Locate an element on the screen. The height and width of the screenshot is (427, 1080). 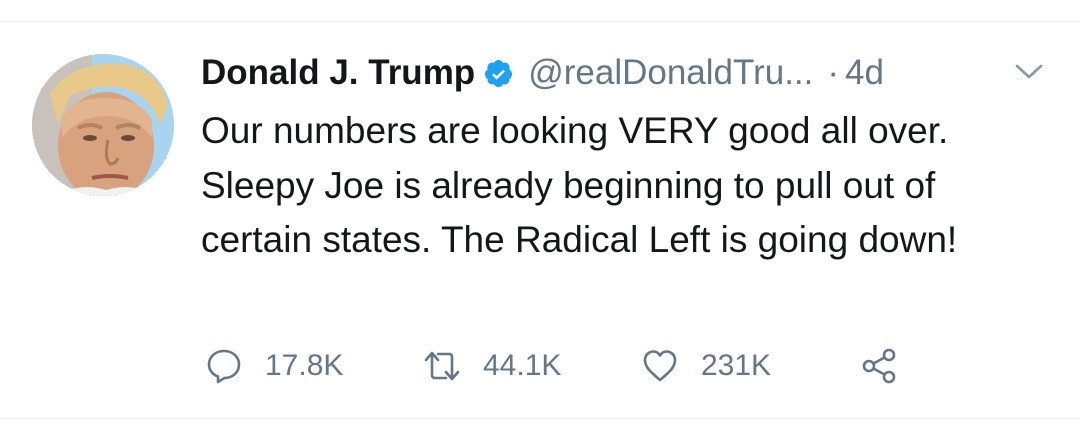
timestamp: 4d is located at coordinates (864, 73).